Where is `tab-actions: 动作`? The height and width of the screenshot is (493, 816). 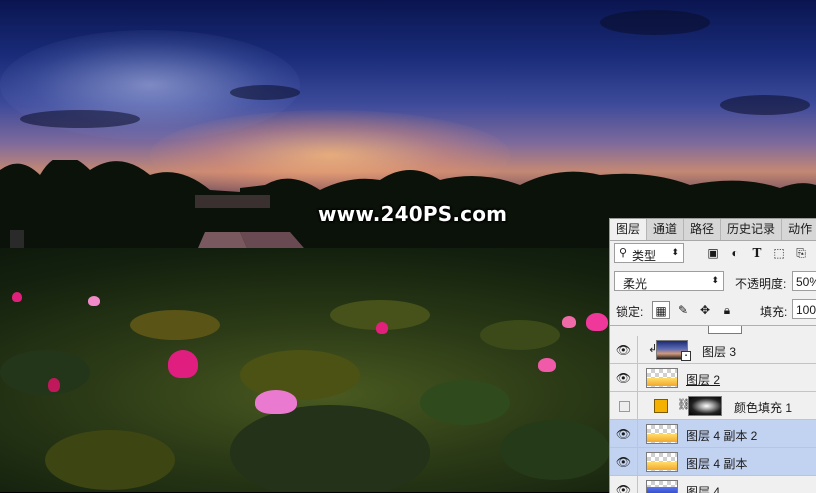
tab-actions: 动作 is located at coordinates (799, 229).